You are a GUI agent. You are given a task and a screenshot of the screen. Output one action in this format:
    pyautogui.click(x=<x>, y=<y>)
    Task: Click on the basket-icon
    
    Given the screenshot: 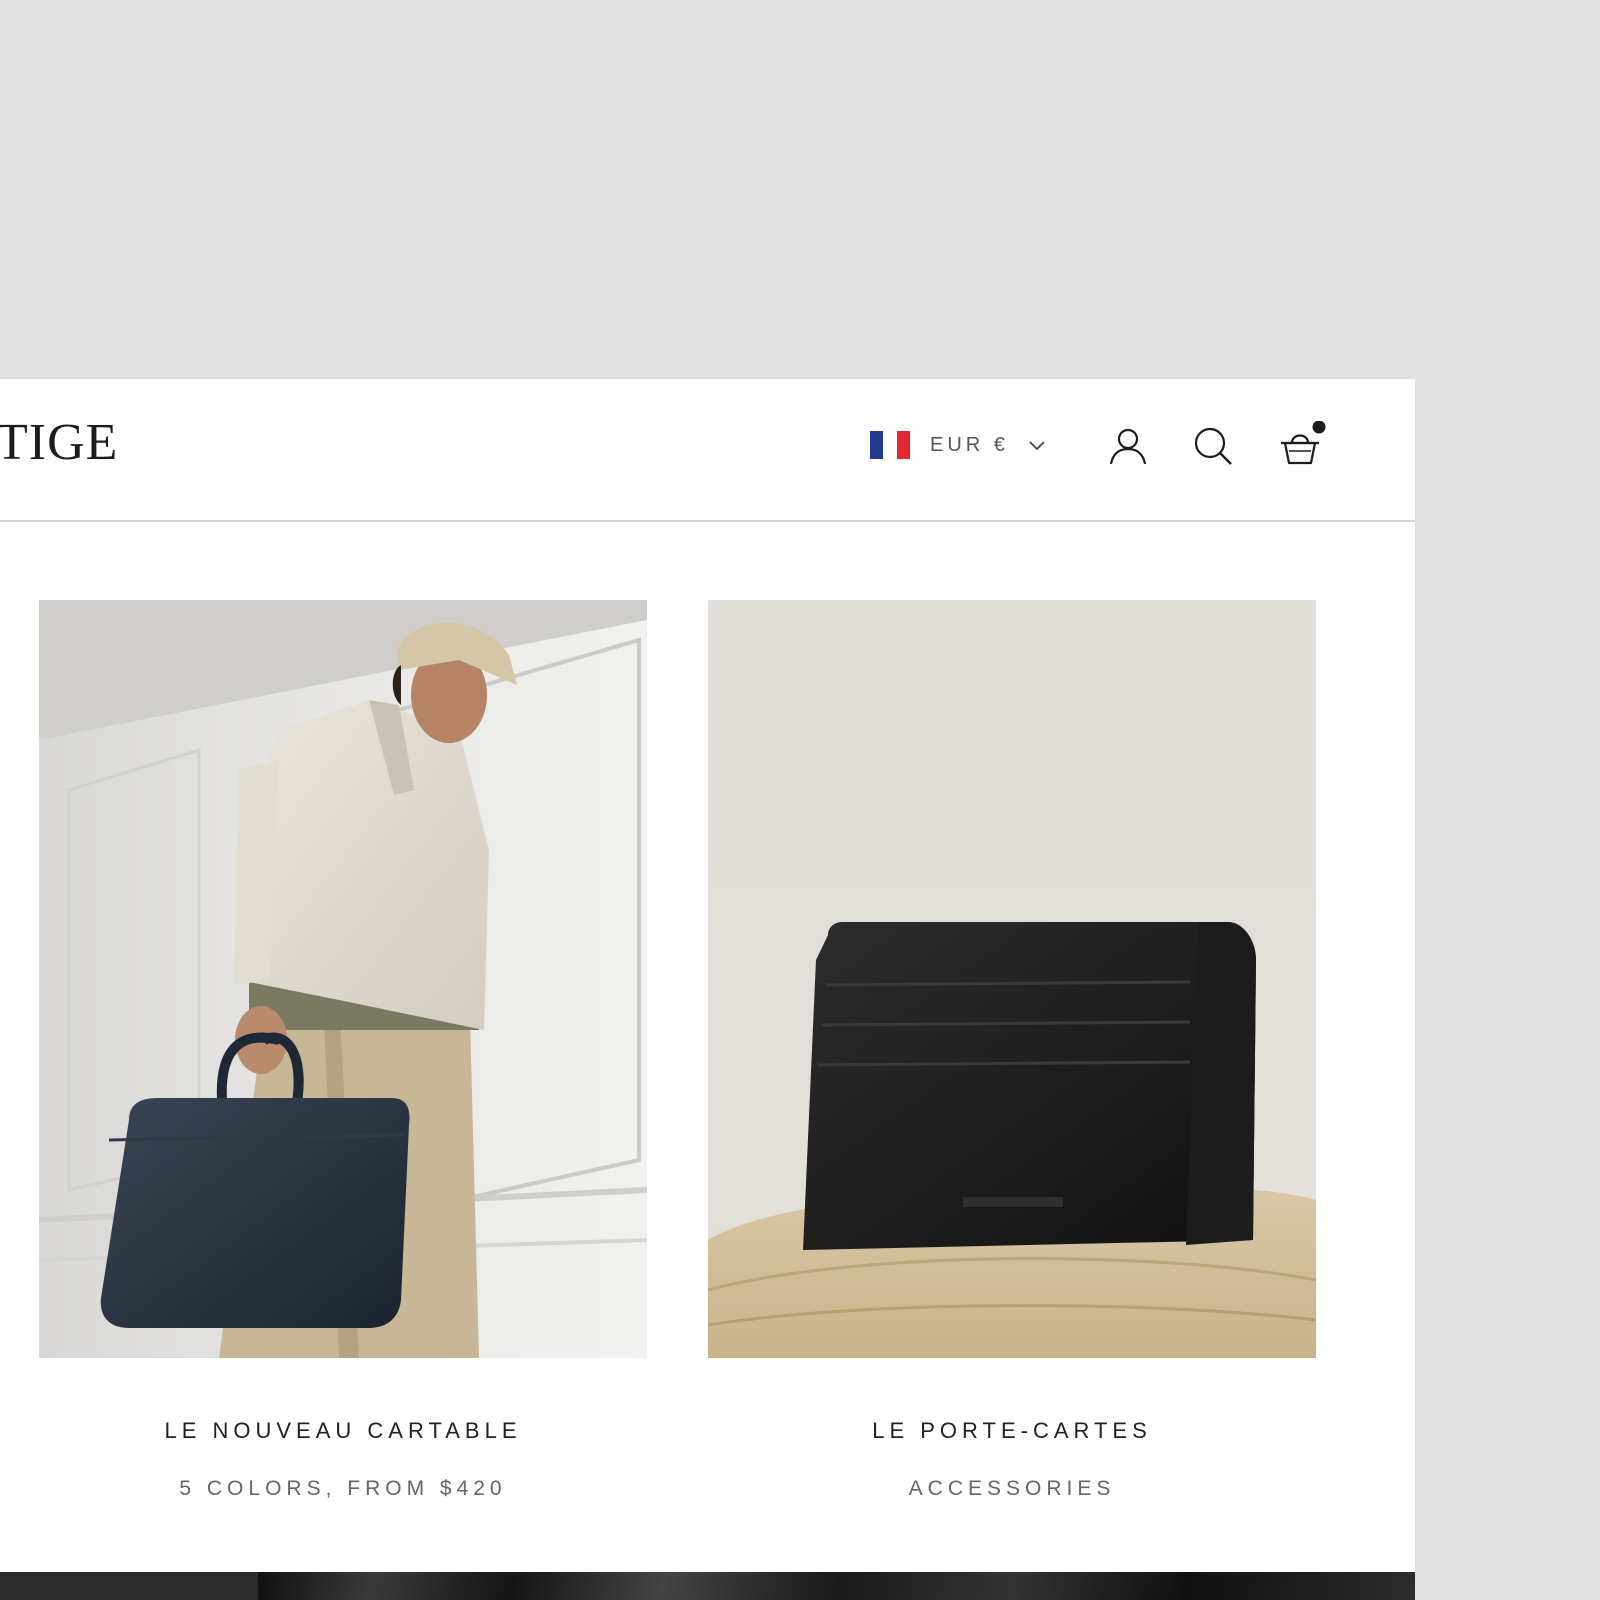 What is the action you would take?
    pyautogui.click(x=1304, y=445)
    